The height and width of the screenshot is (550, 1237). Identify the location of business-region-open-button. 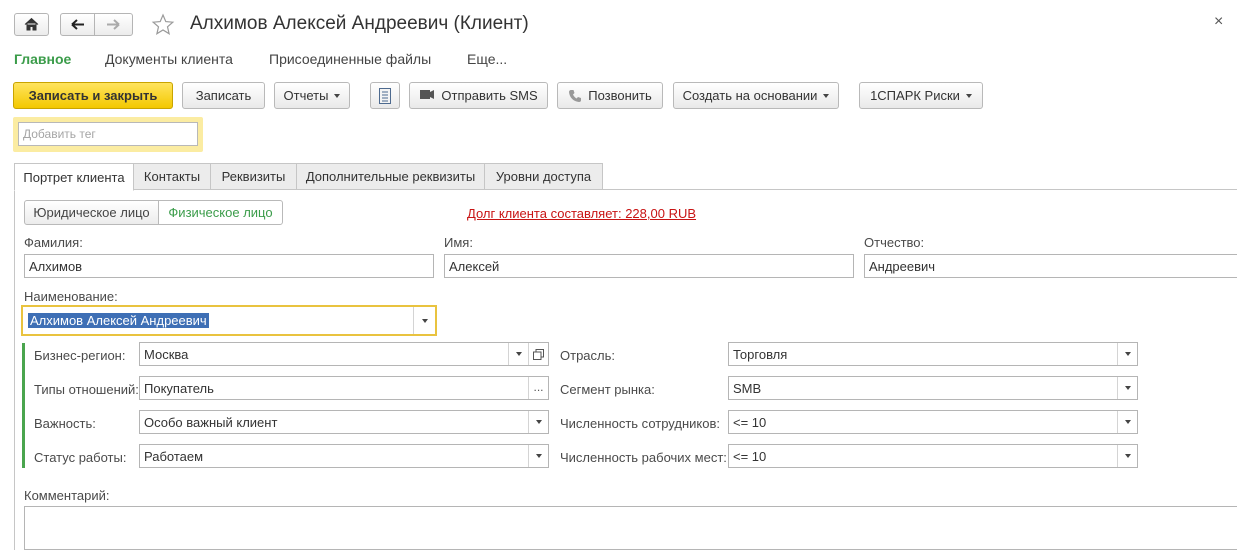
(538, 354).